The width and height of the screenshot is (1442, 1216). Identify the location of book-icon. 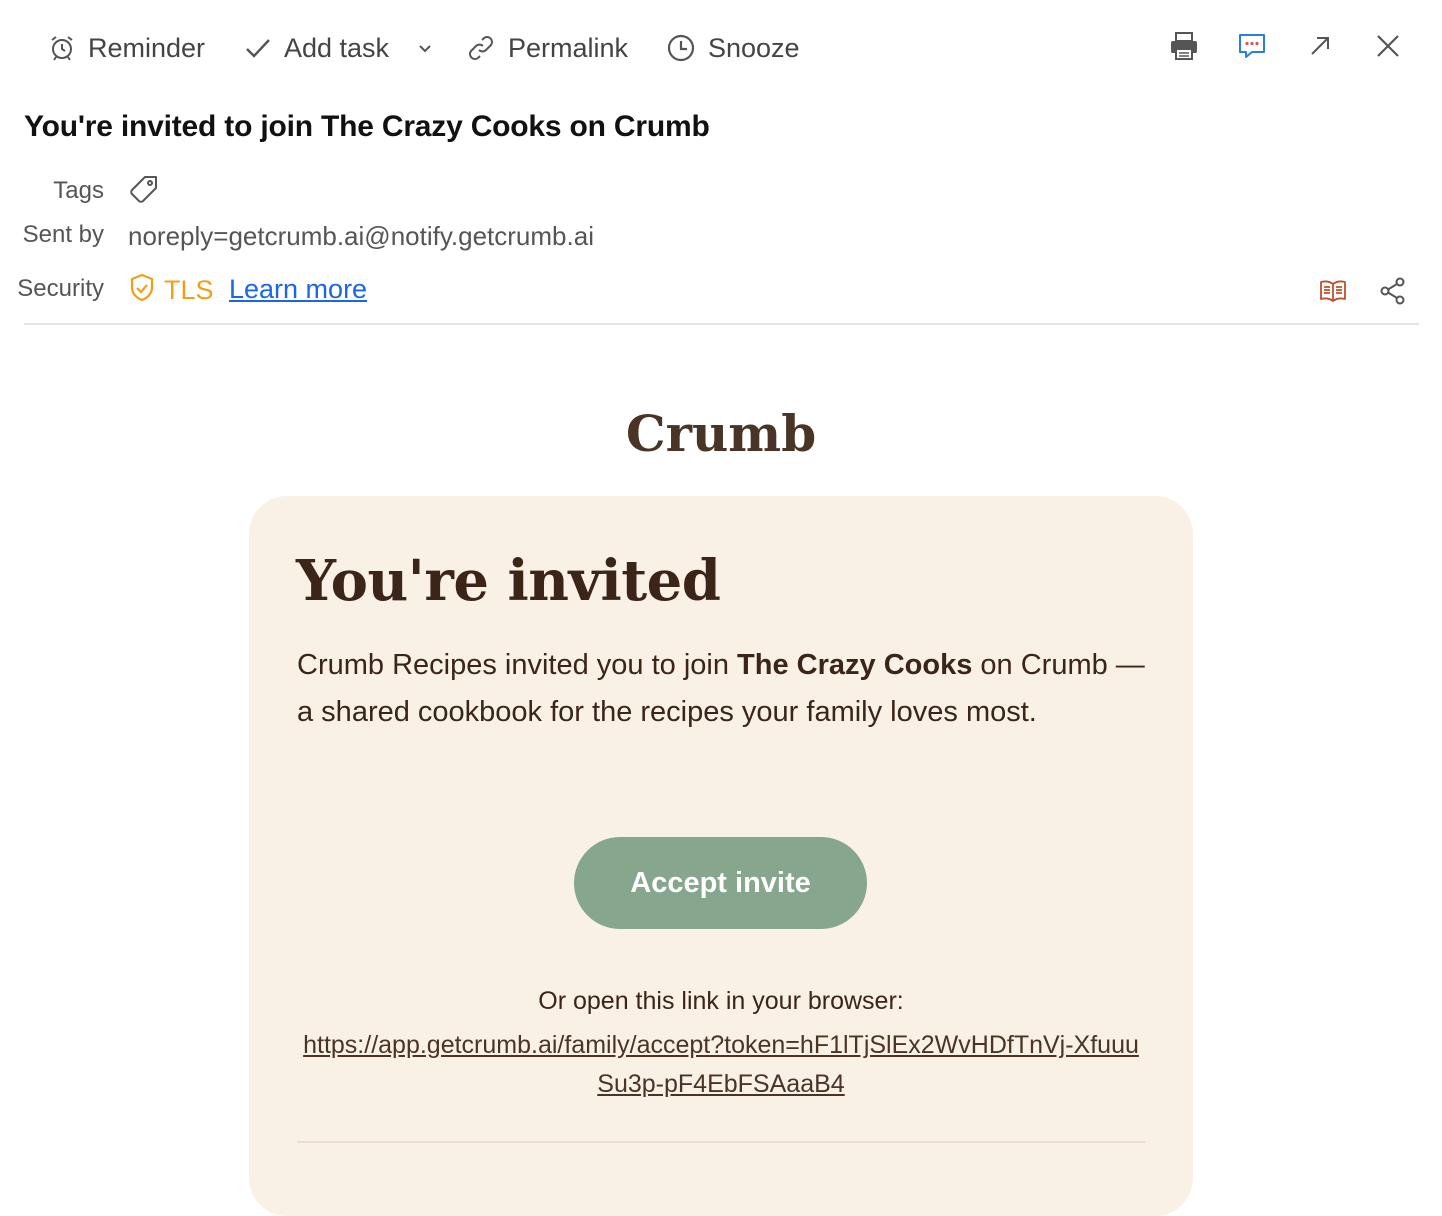
(1333, 295).